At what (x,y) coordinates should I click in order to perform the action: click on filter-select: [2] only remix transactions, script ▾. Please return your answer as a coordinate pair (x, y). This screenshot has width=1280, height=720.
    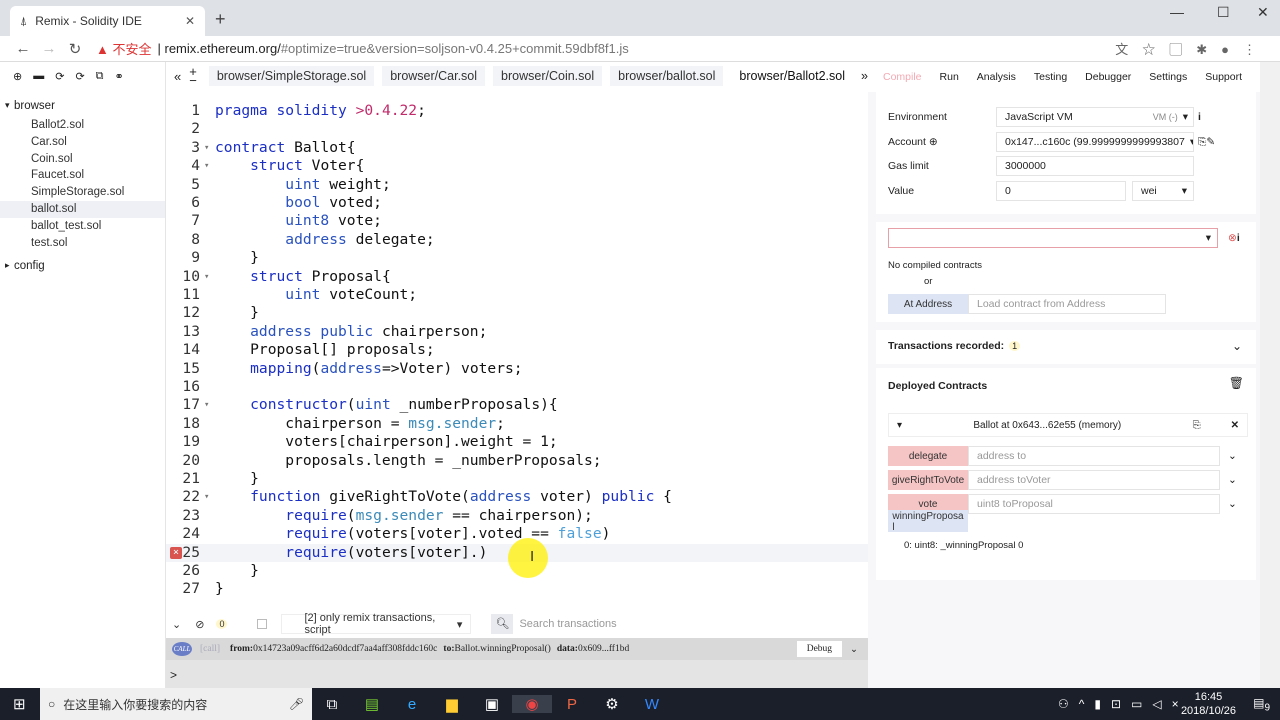
    Looking at the image, I should click on (376, 624).